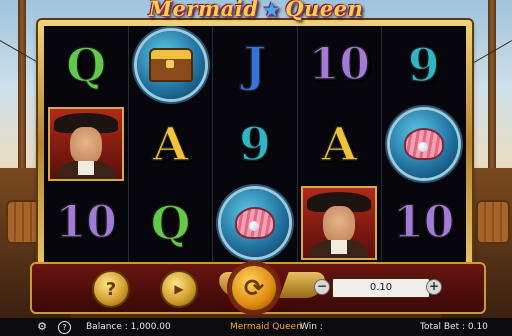 The height and width of the screenshot is (336, 512). I want to click on chest-shape, so click(170, 65).